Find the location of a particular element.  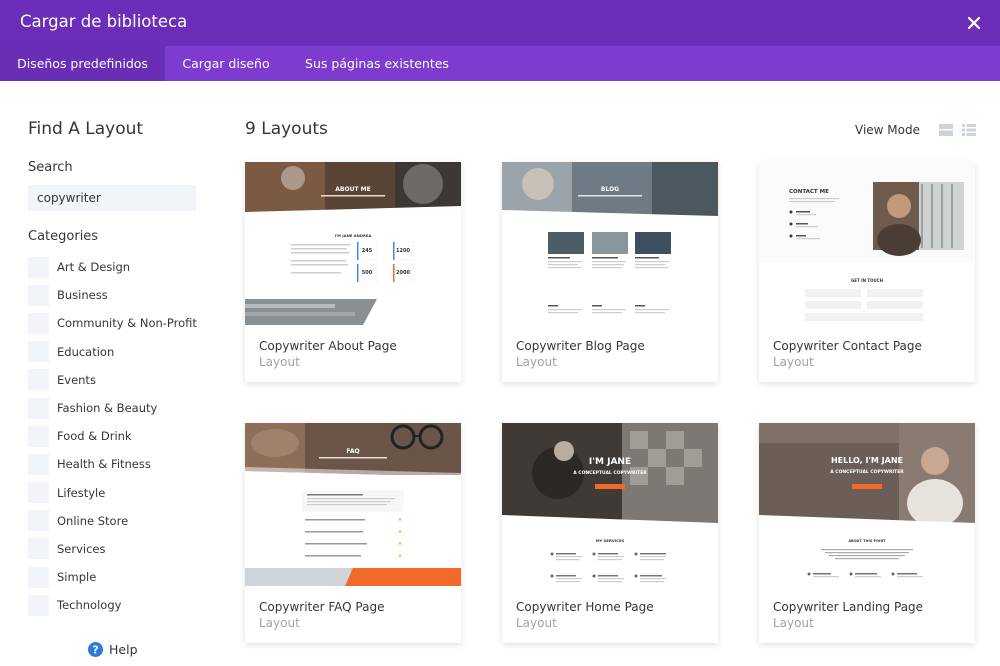

category-education: Education is located at coordinates (112, 352).